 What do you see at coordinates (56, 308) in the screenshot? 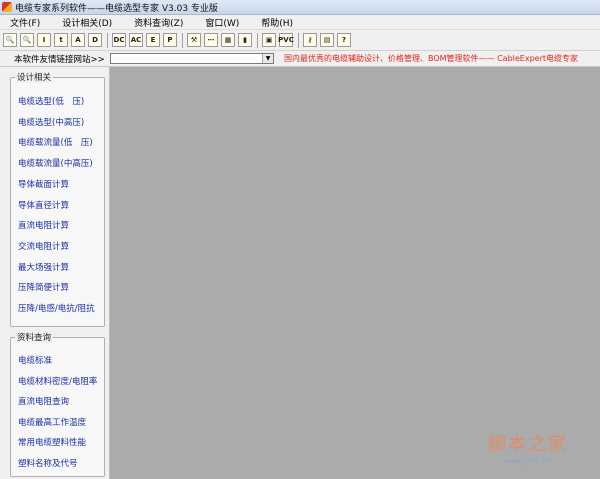
I see `sidebar-link-design-10: 压降/电感/电抗/阻抗` at bounding box center [56, 308].